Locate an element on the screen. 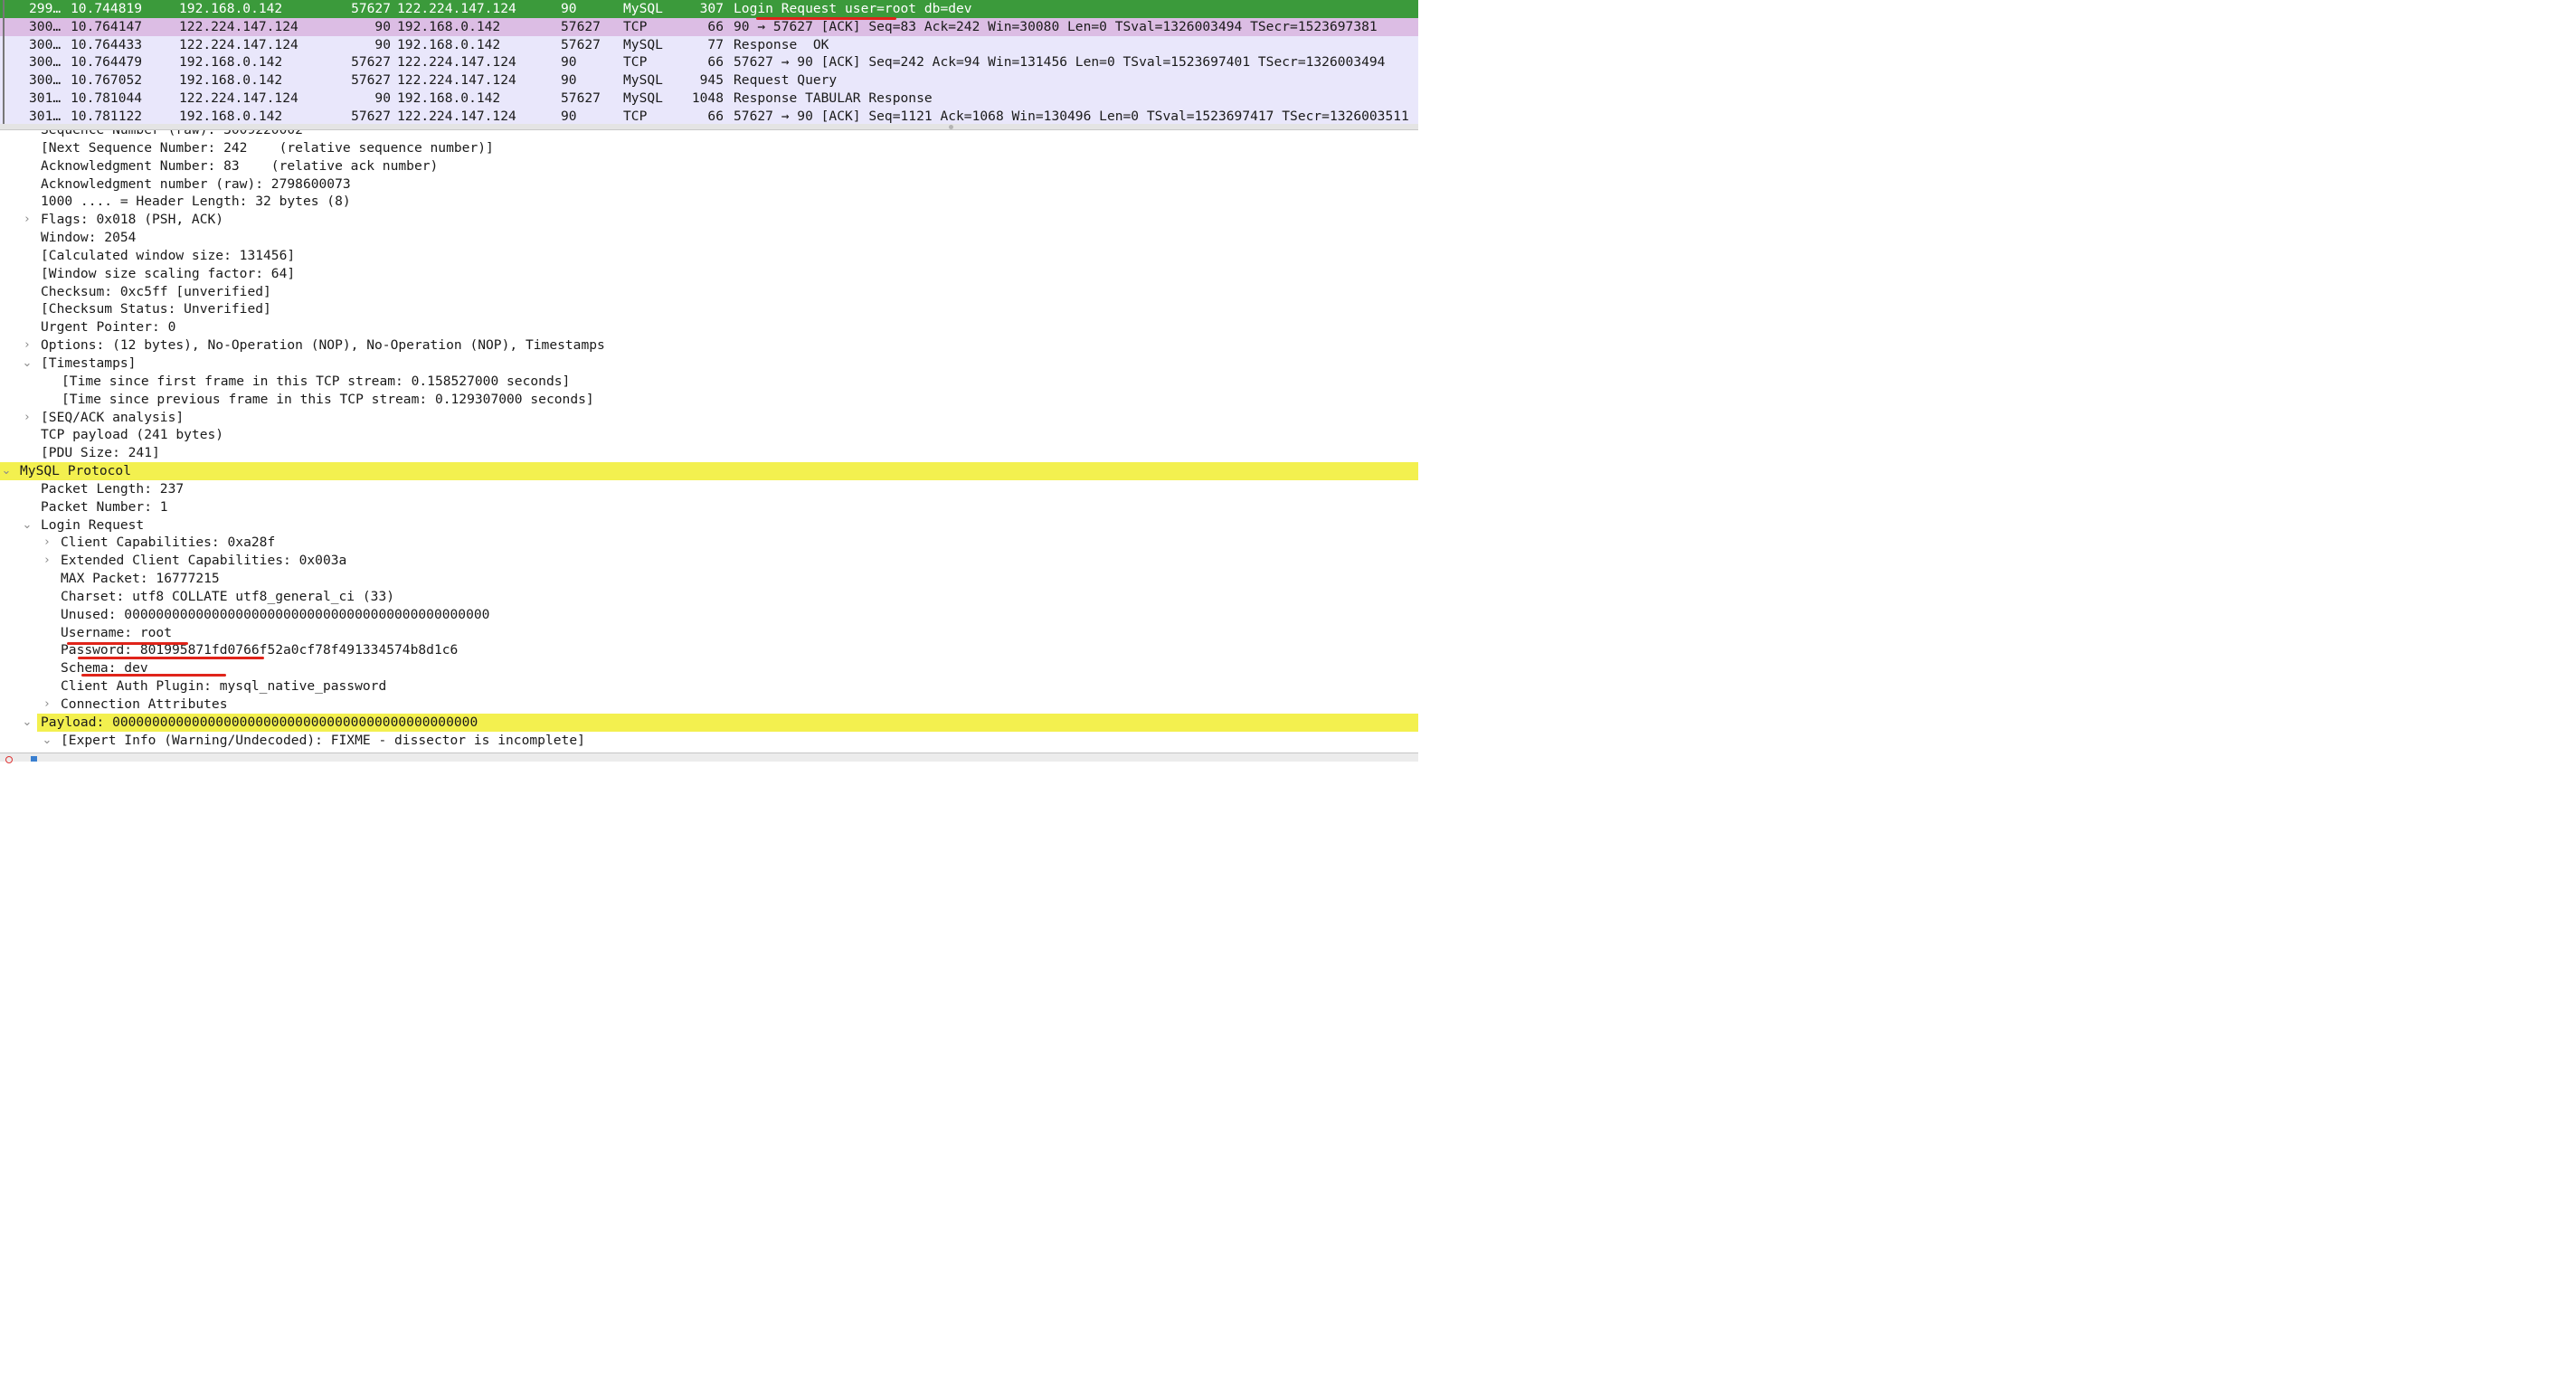 The height and width of the screenshot is (1382, 2576). tree-item: 1000 .... = Header Length: 32 bytes (8) is located at coordinates (709, 202).